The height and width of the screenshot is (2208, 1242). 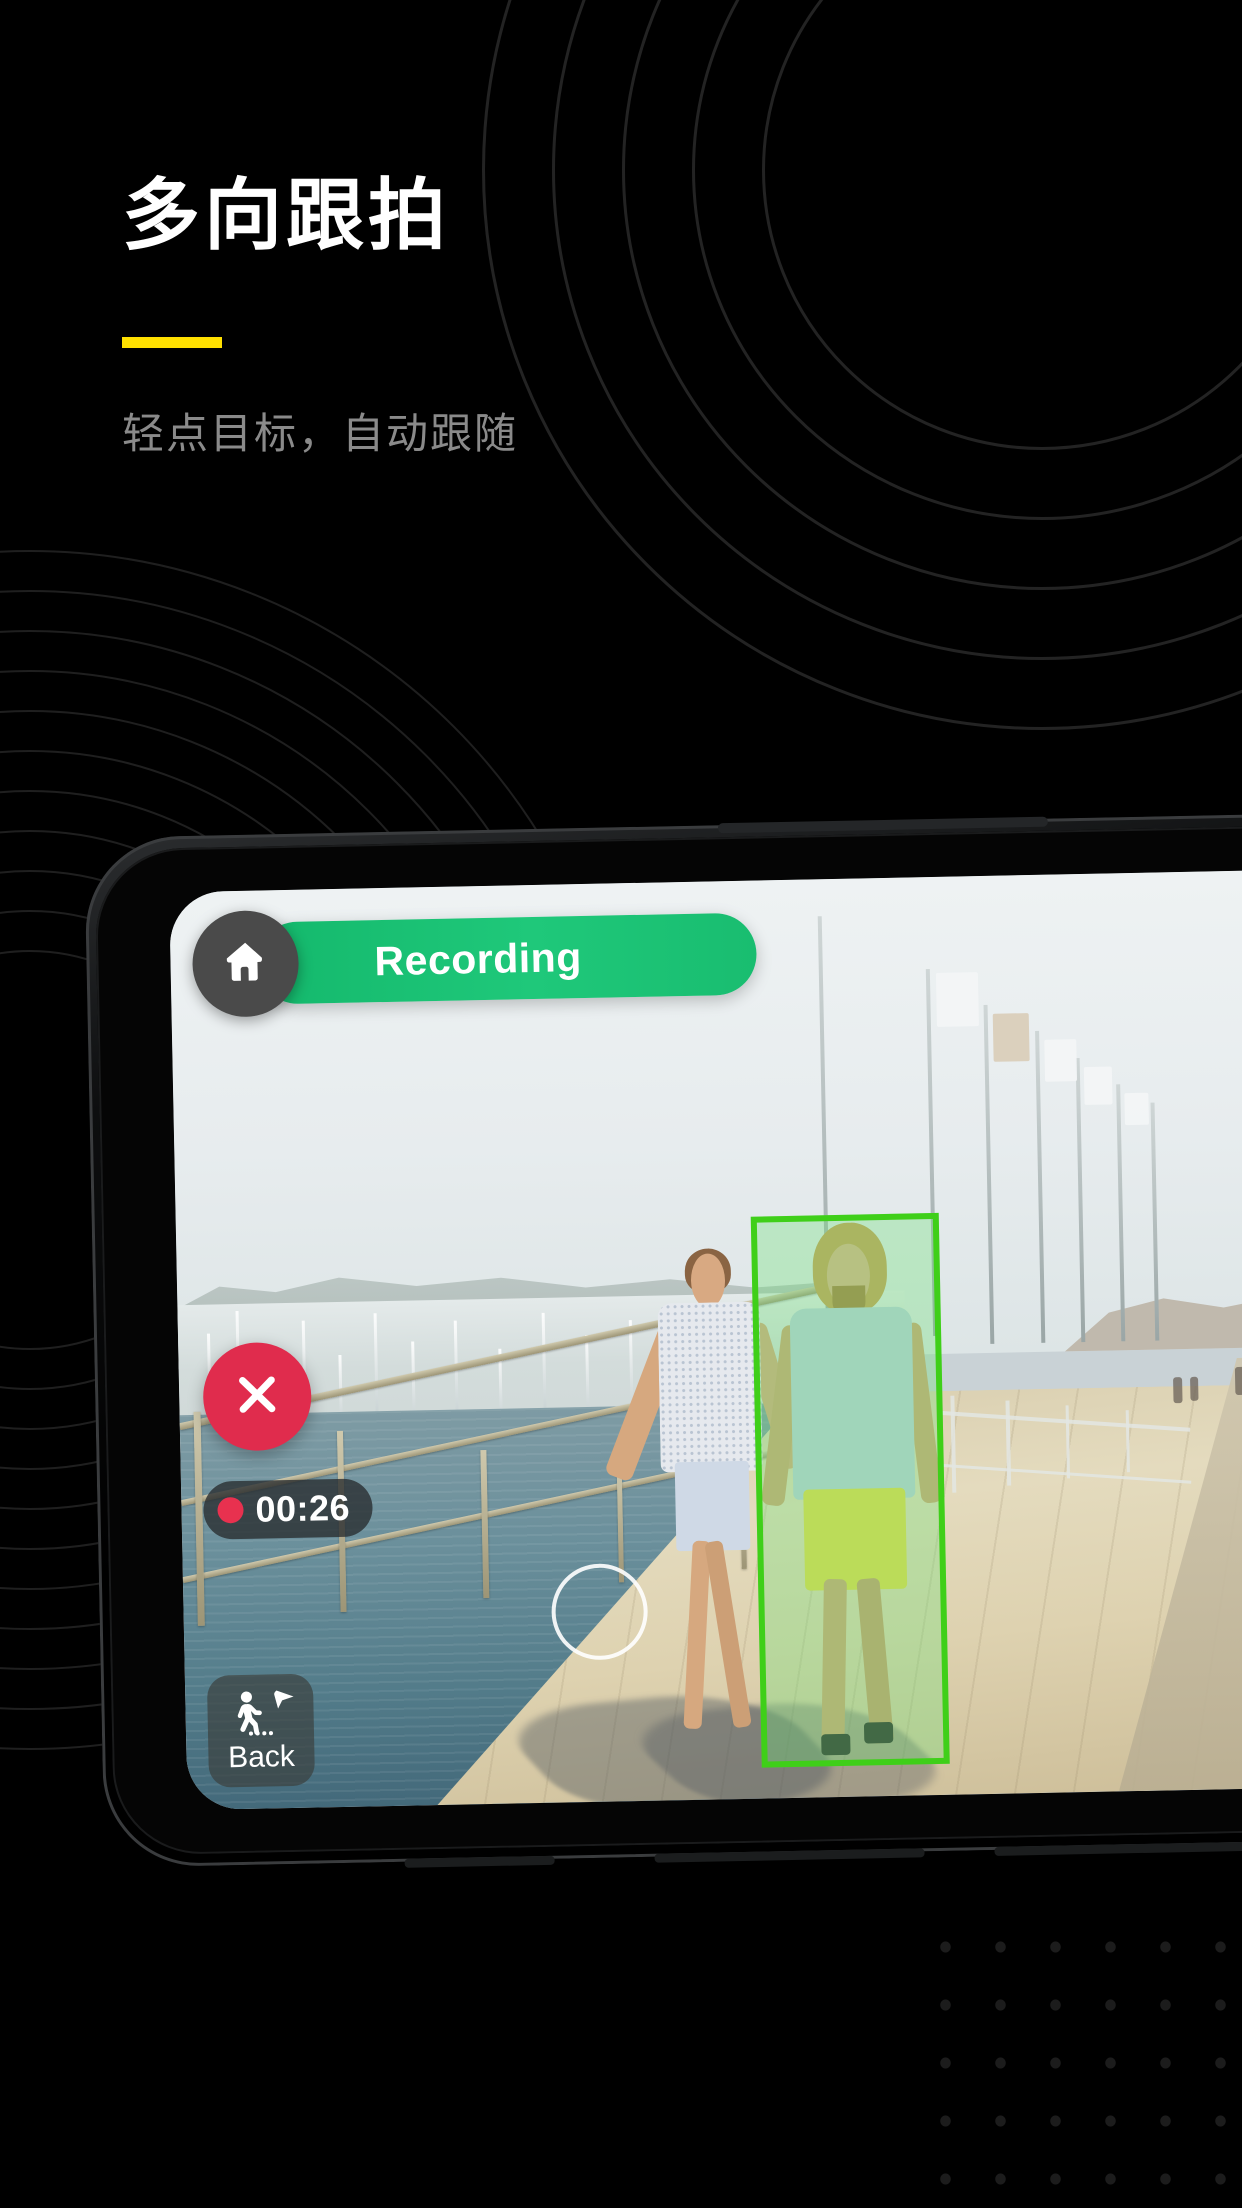 What do you see at coordinates (1066, 1444) in the screenshot?
I see `scene-railing-right` at bounding box center [1066, 1444].